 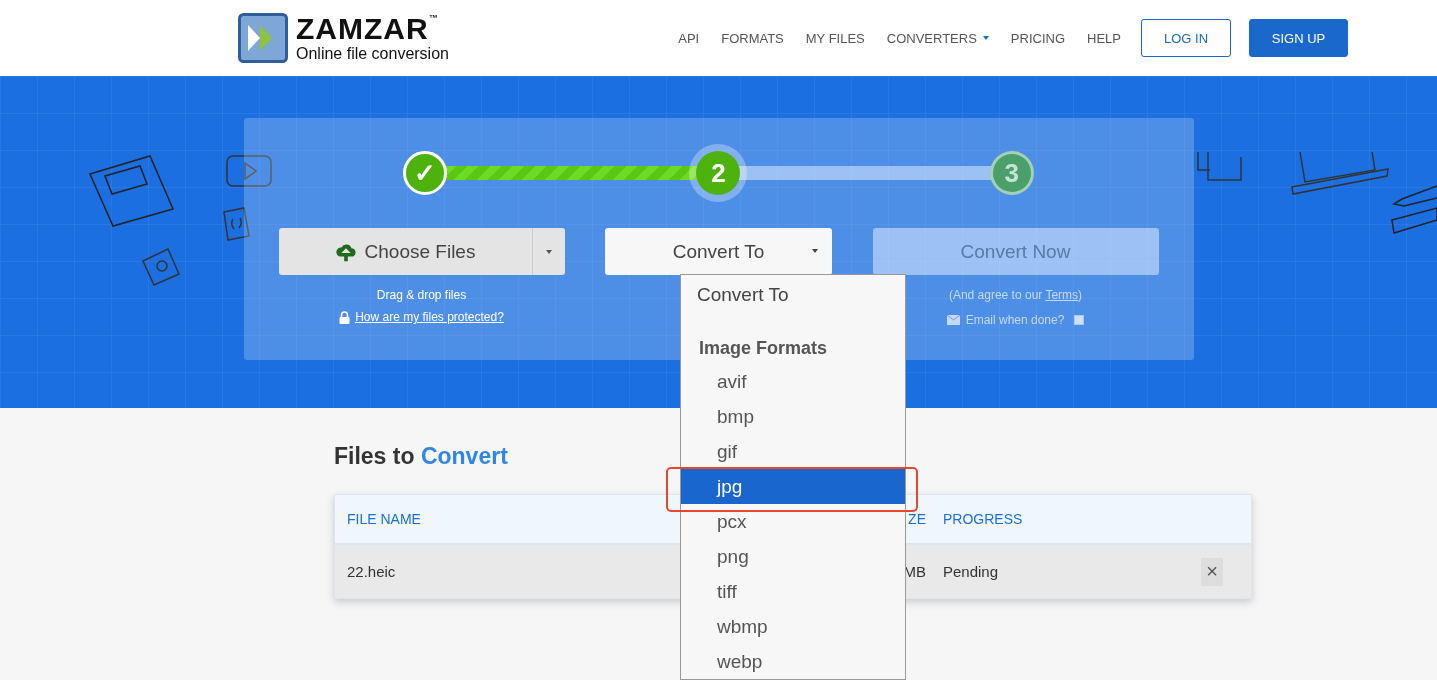 I want to click on format-option: gif, so click(x=793, y=451).